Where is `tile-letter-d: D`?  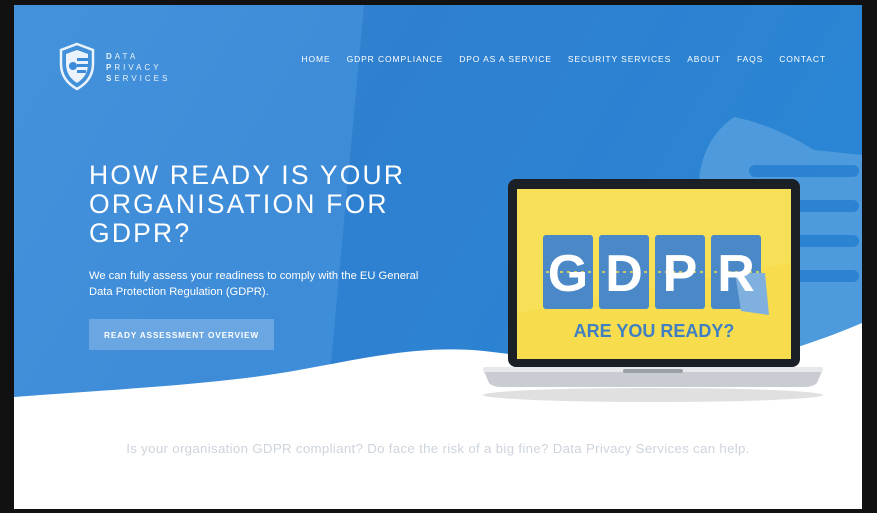 tile-letter-d: D is located at coordinates (624, 274).